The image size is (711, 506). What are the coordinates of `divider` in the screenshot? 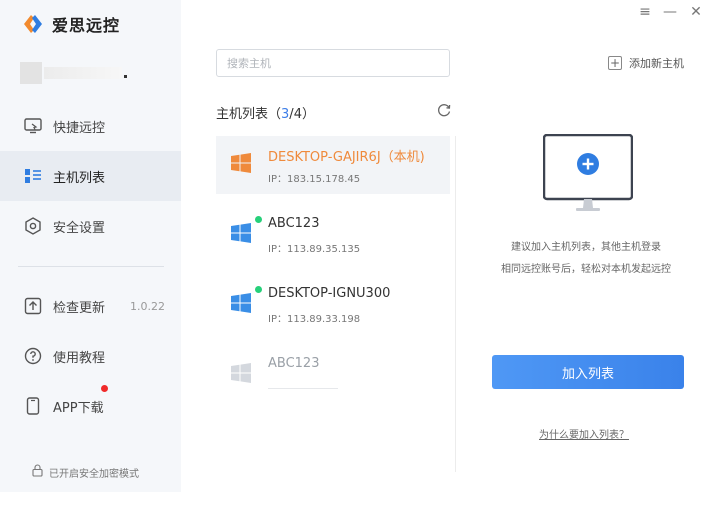 It's located at (91, 266).